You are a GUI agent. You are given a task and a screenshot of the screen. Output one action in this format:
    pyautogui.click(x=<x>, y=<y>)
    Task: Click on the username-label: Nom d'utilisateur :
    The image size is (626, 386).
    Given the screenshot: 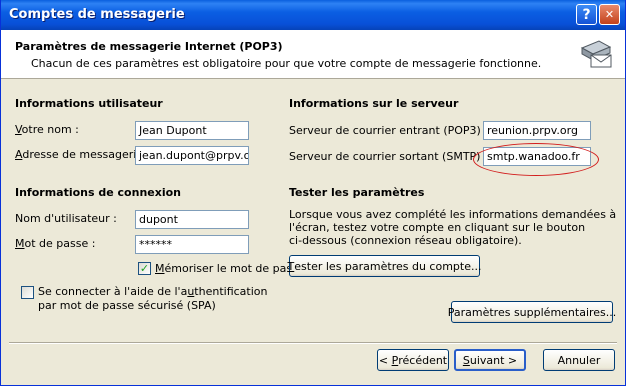 What is the action you would take?
    pyautogui.click(x=66, y=218)
    